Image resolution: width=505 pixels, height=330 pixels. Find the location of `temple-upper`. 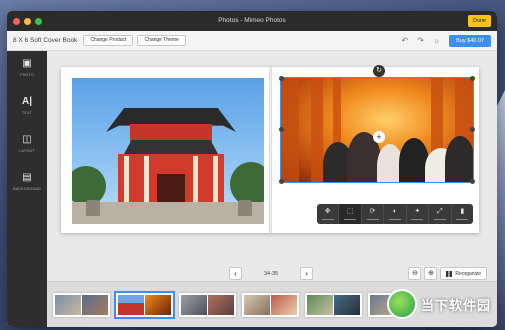

temple-upper is located at coordinates (171, 133).